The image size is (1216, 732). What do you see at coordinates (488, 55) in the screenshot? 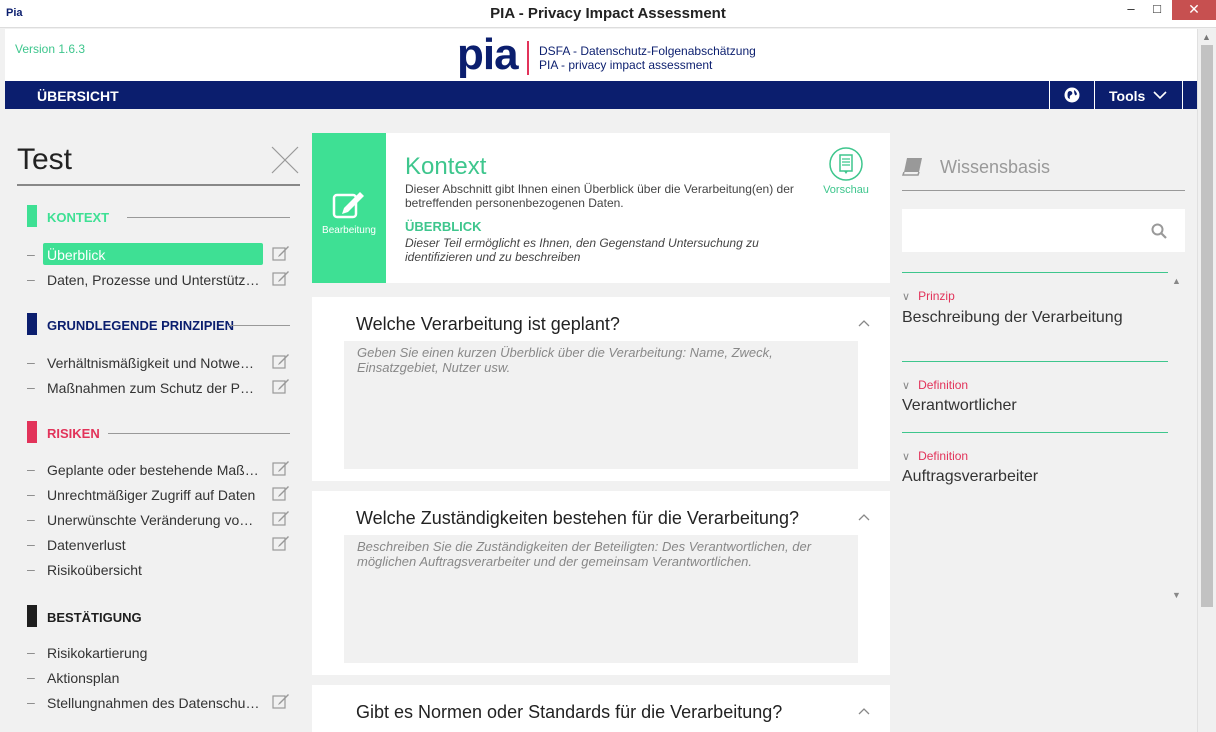
I see `pia-logo: pia` at bounding box center [488, 55].